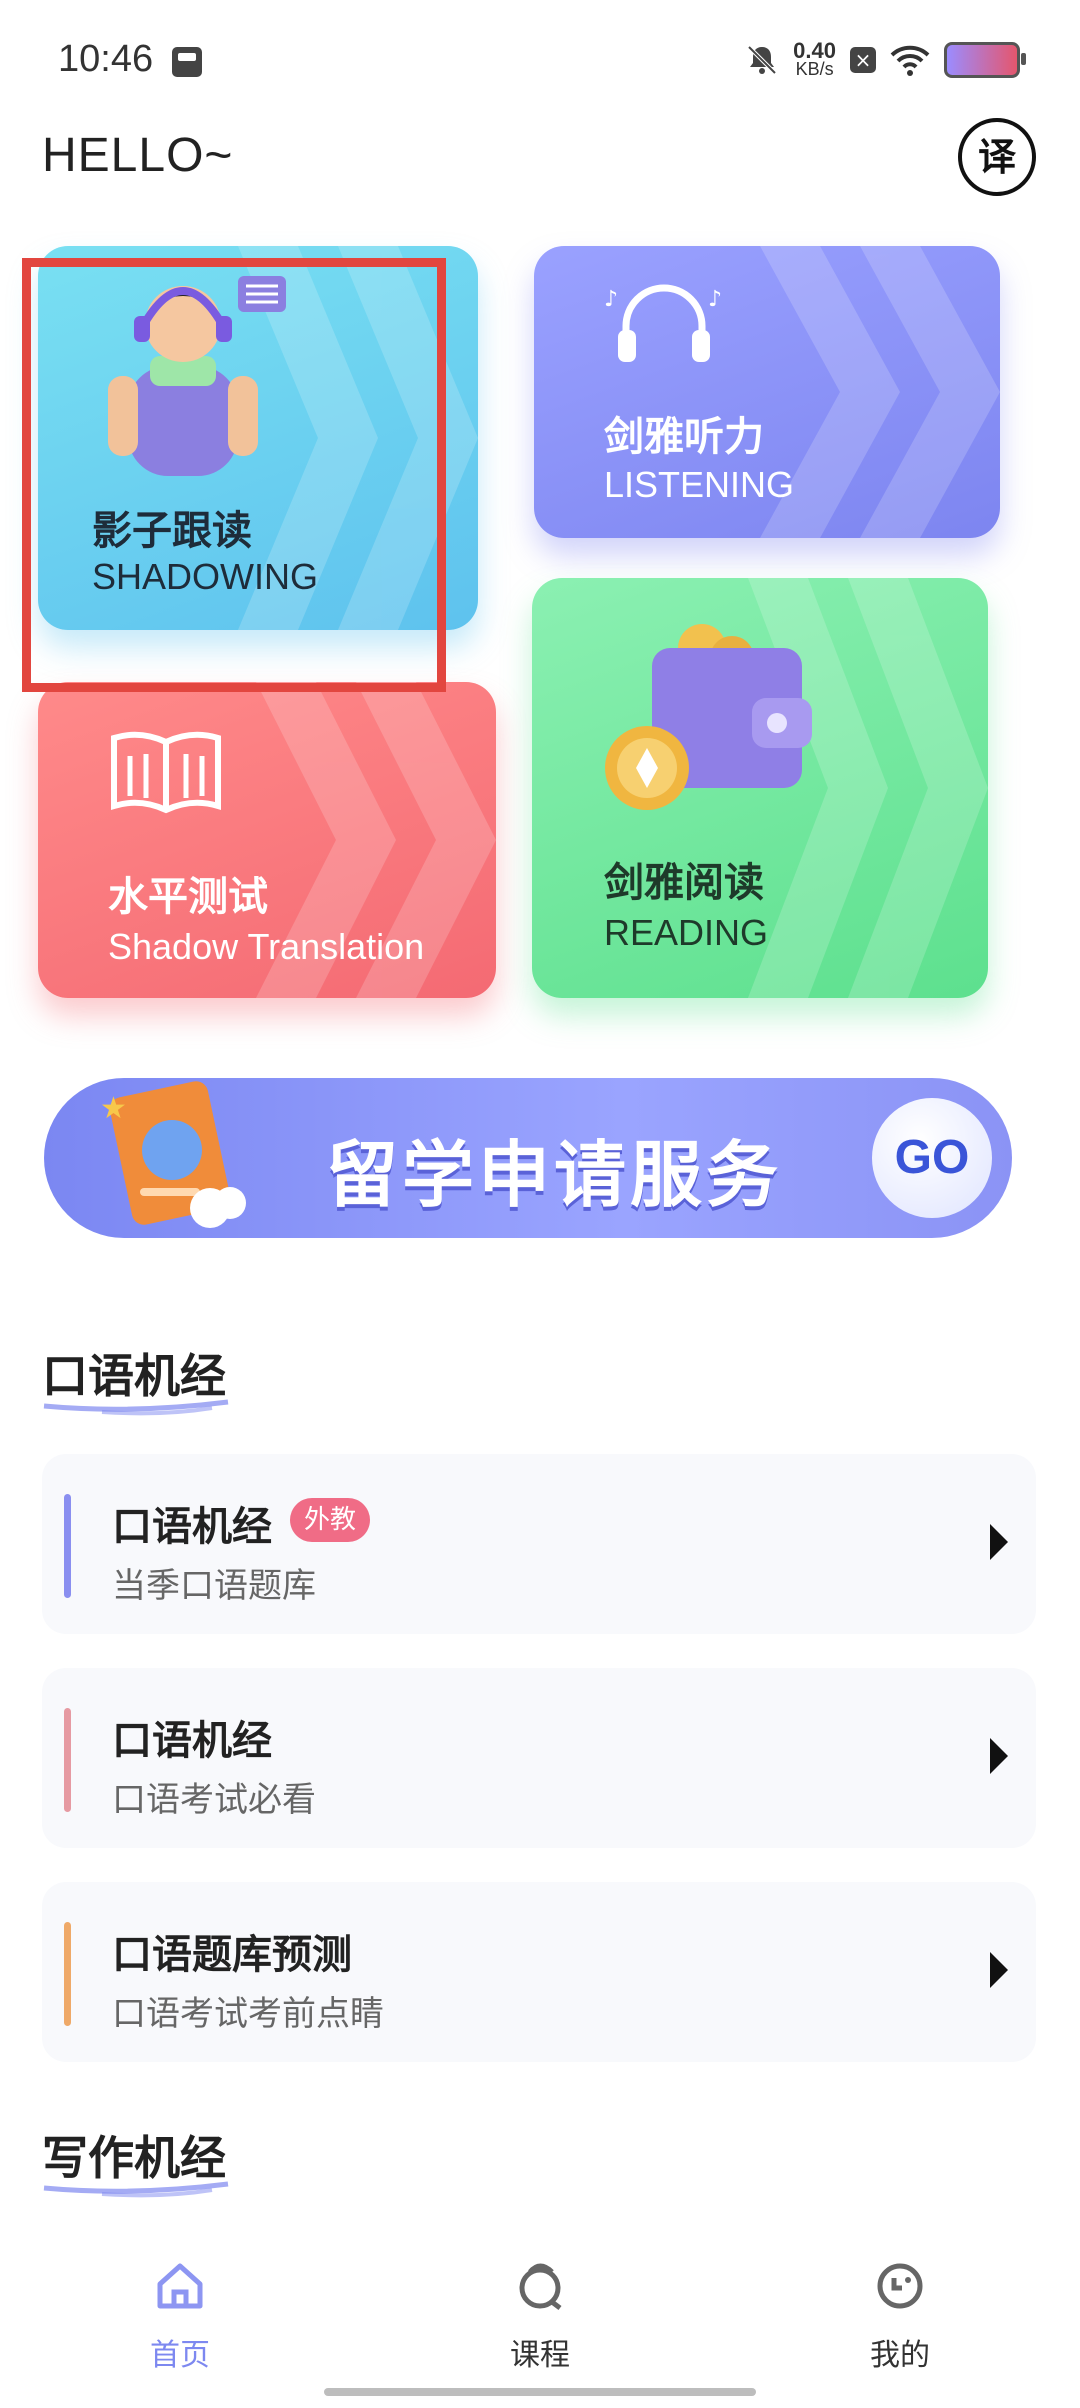  Describe the element at coordinates (214, 1586) in the screenshot. I see `item-desc: 当季口语题库` at that location.